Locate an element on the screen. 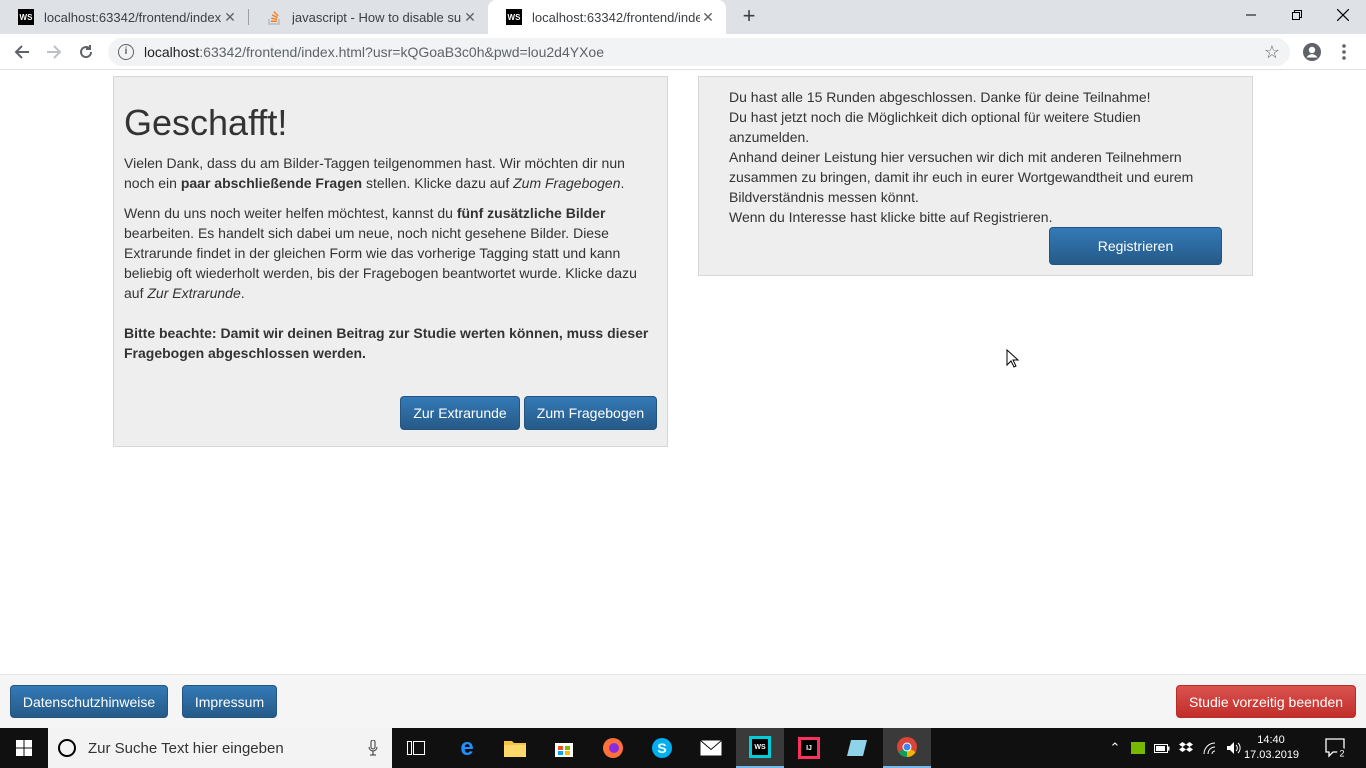 The image size is (1366, 768). quit-study-button: Studie vorzeitig beenden is located at coordinates (1266, 701).